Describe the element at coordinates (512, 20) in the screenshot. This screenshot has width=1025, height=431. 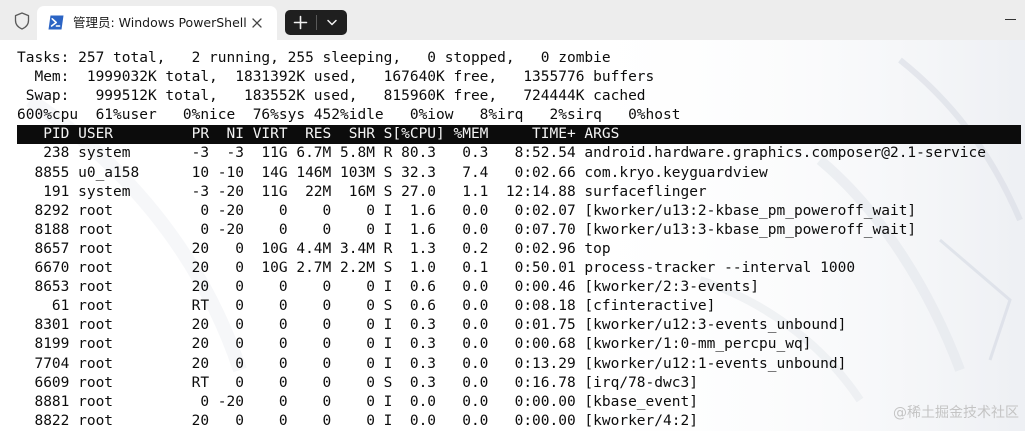
I see `title-bar: 管理员: Windows PowerShell` at that location.